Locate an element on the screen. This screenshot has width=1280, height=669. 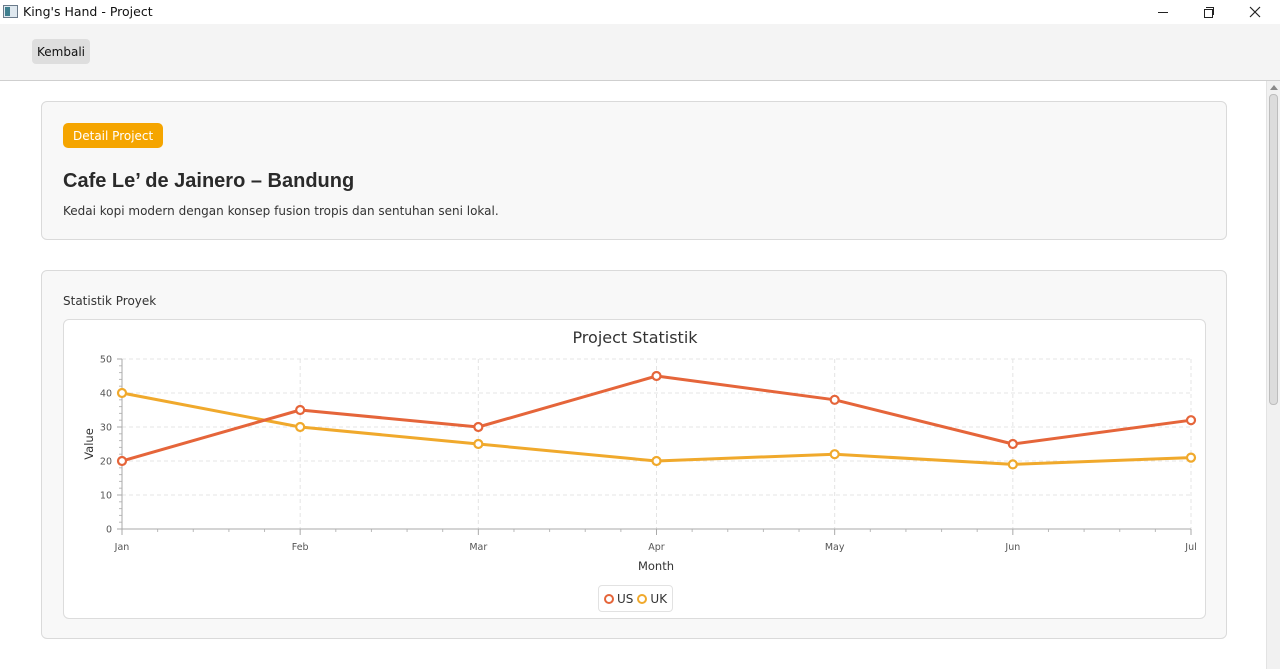
scroll-up-arrow-icon is located at coordinates (1274, 87).